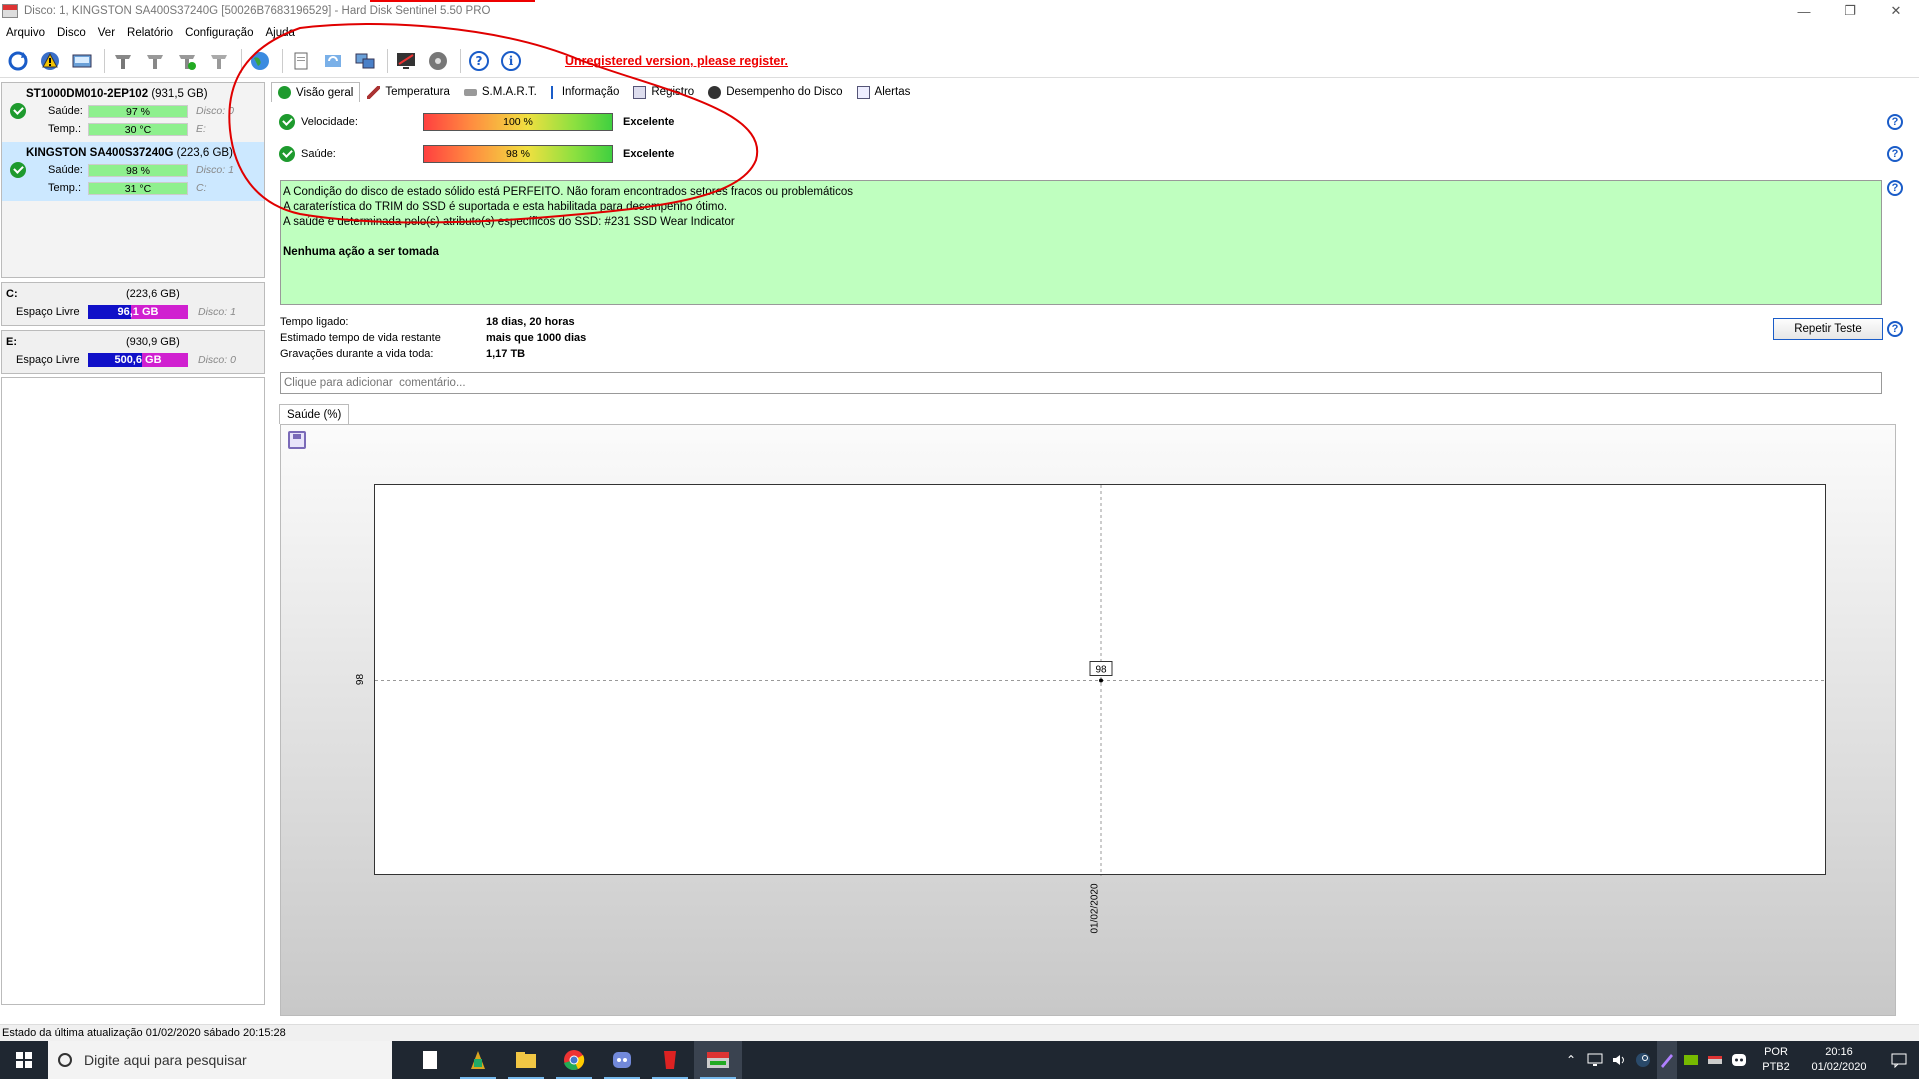 The height and width of the screenshot is (1079, 1919). I want to click on temp-label: Temp.:, so click(65, 129).